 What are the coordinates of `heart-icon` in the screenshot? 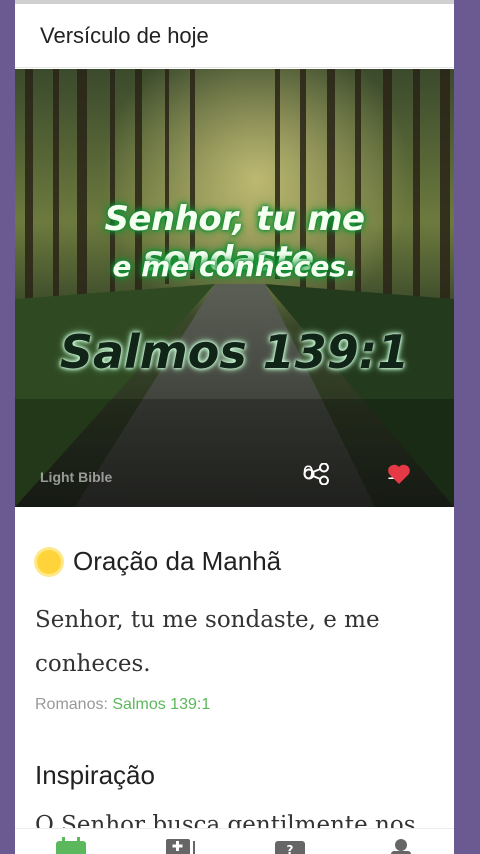 It's located at (399, 474).